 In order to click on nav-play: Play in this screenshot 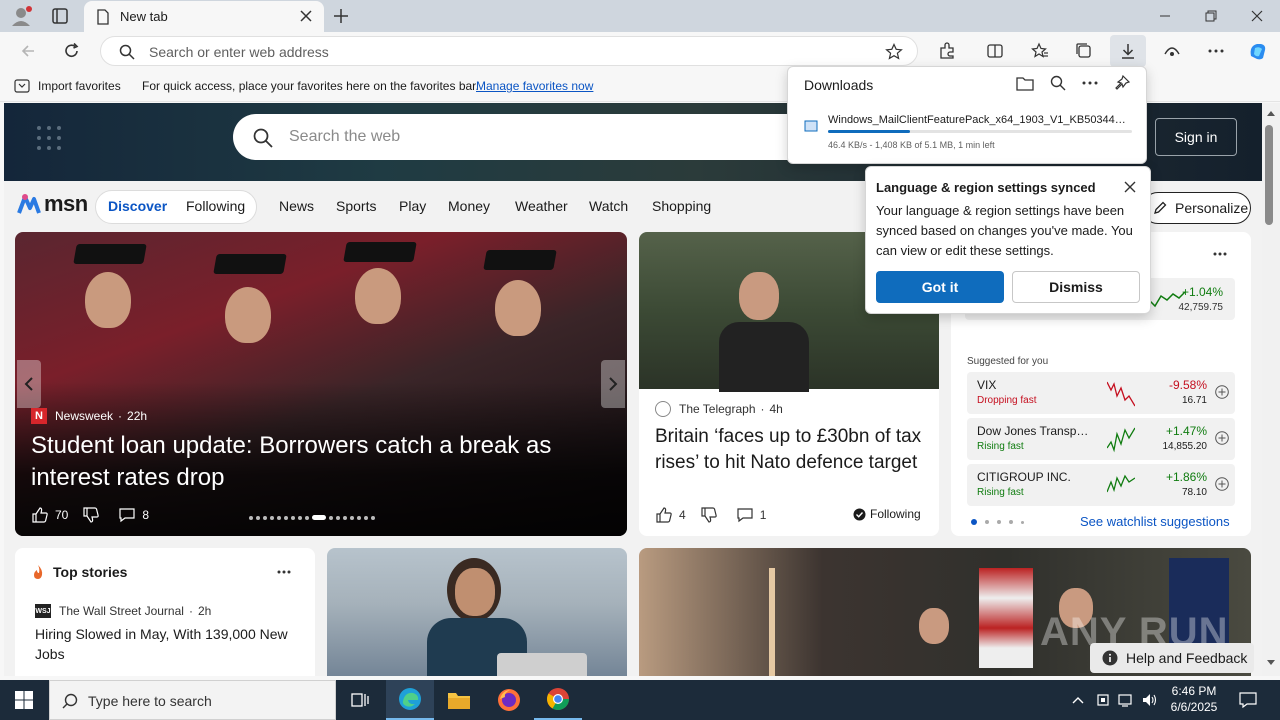, I will do `click(412, 206)`.